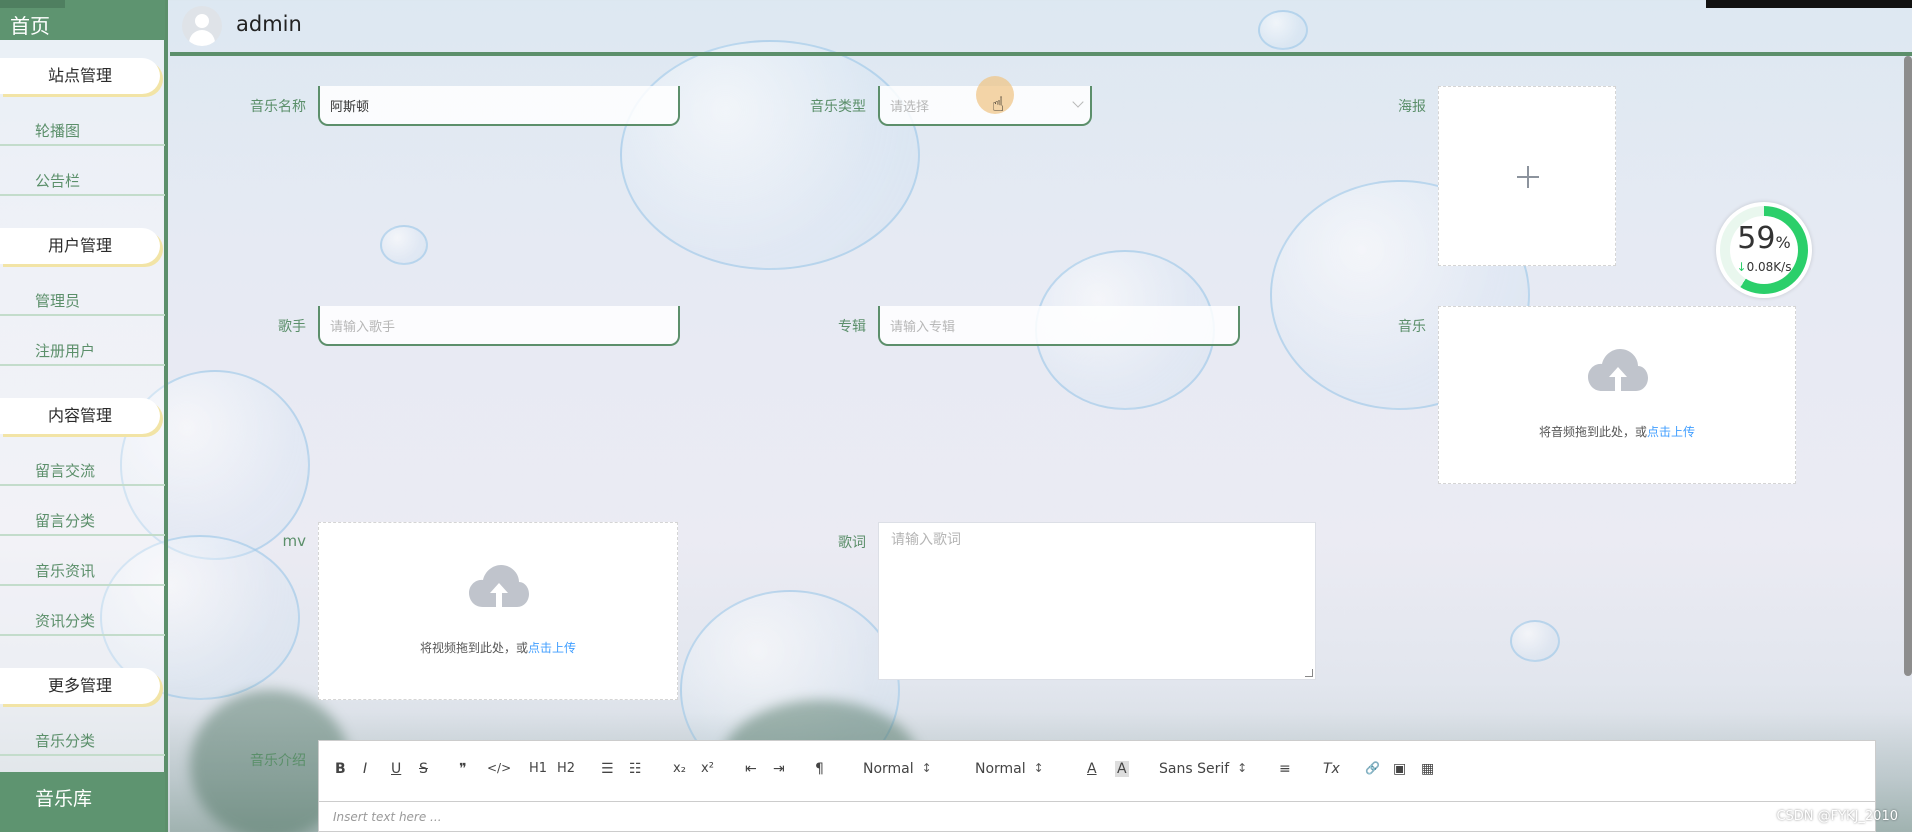 The image size is (1912, 832). I want to click on sidebar-home-bar, so click(32, 4).